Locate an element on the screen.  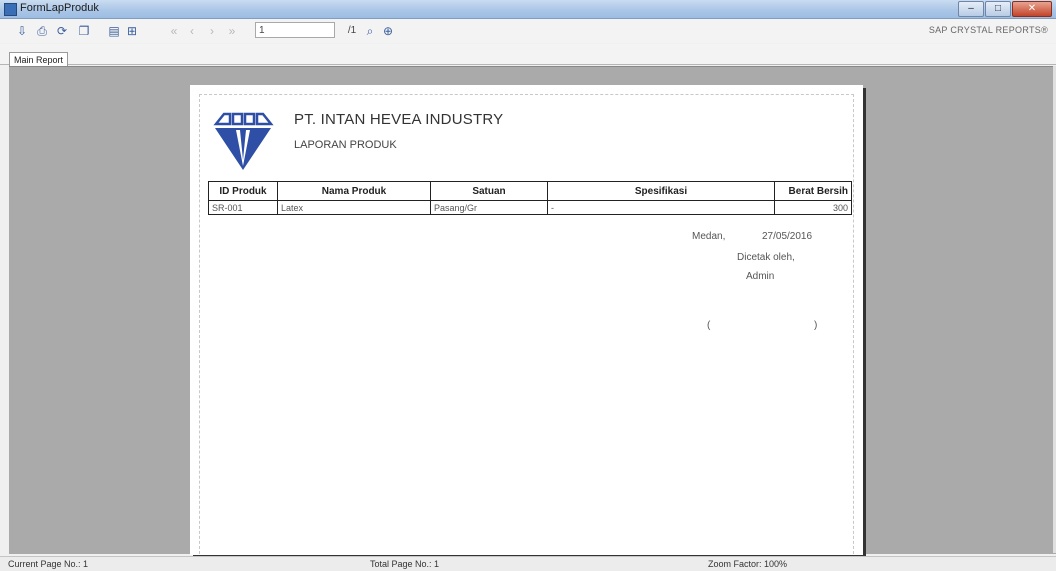
table-row: SR-001 Latex Pasang/Gr - 300 is located at coordinates (530, 207).